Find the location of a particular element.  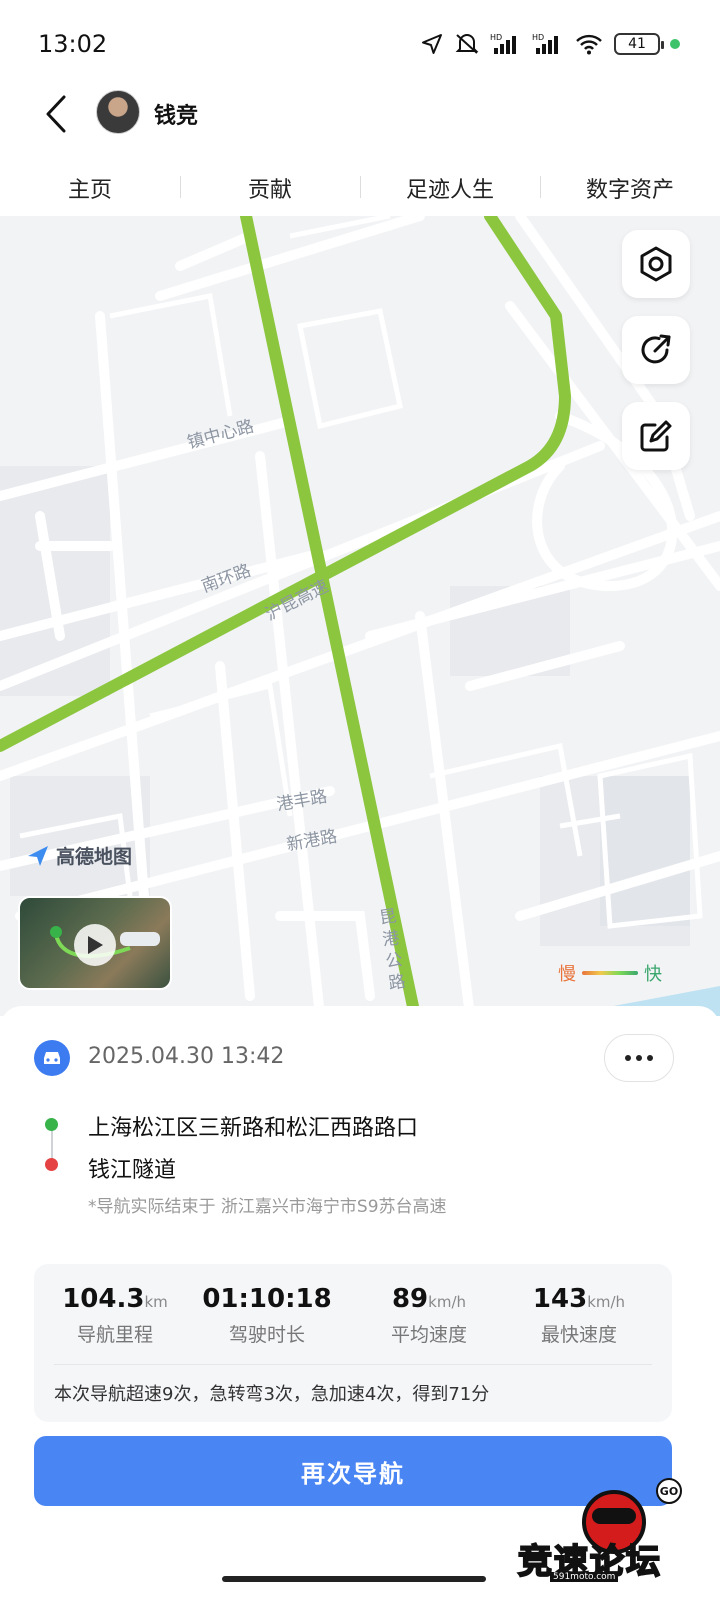

helmet-visor is located at coordinates (614, 1516).